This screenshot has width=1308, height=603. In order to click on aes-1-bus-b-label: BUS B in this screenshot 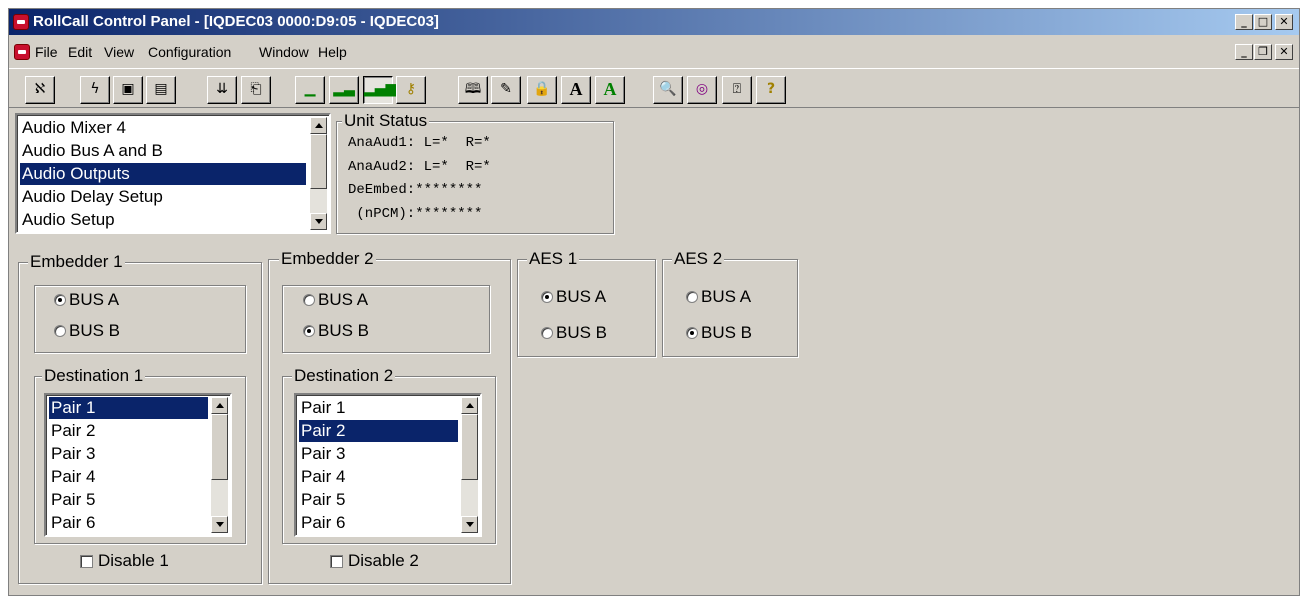, I will do `click(581, 333)`.